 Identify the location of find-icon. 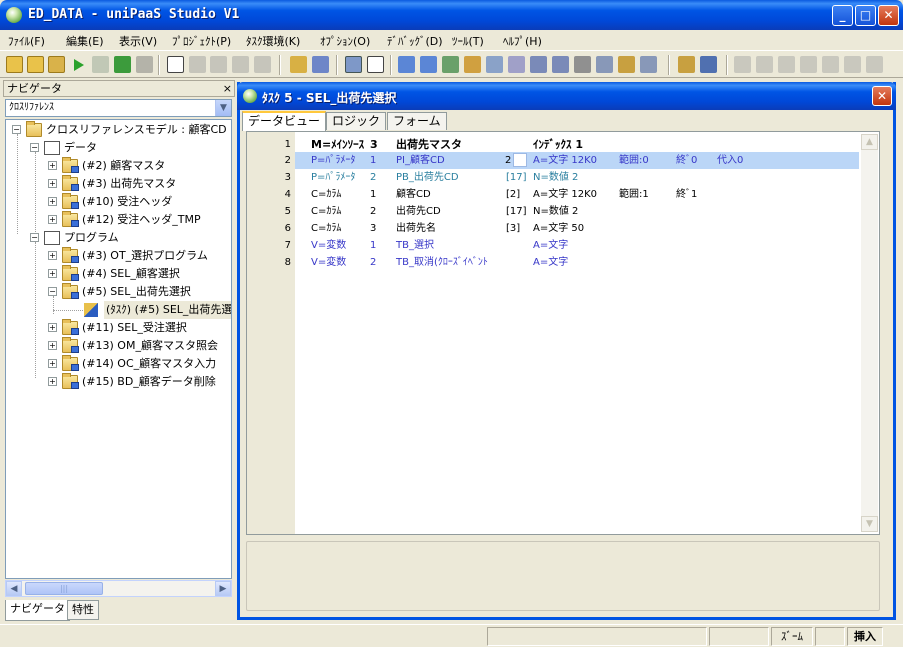
(353, 64).